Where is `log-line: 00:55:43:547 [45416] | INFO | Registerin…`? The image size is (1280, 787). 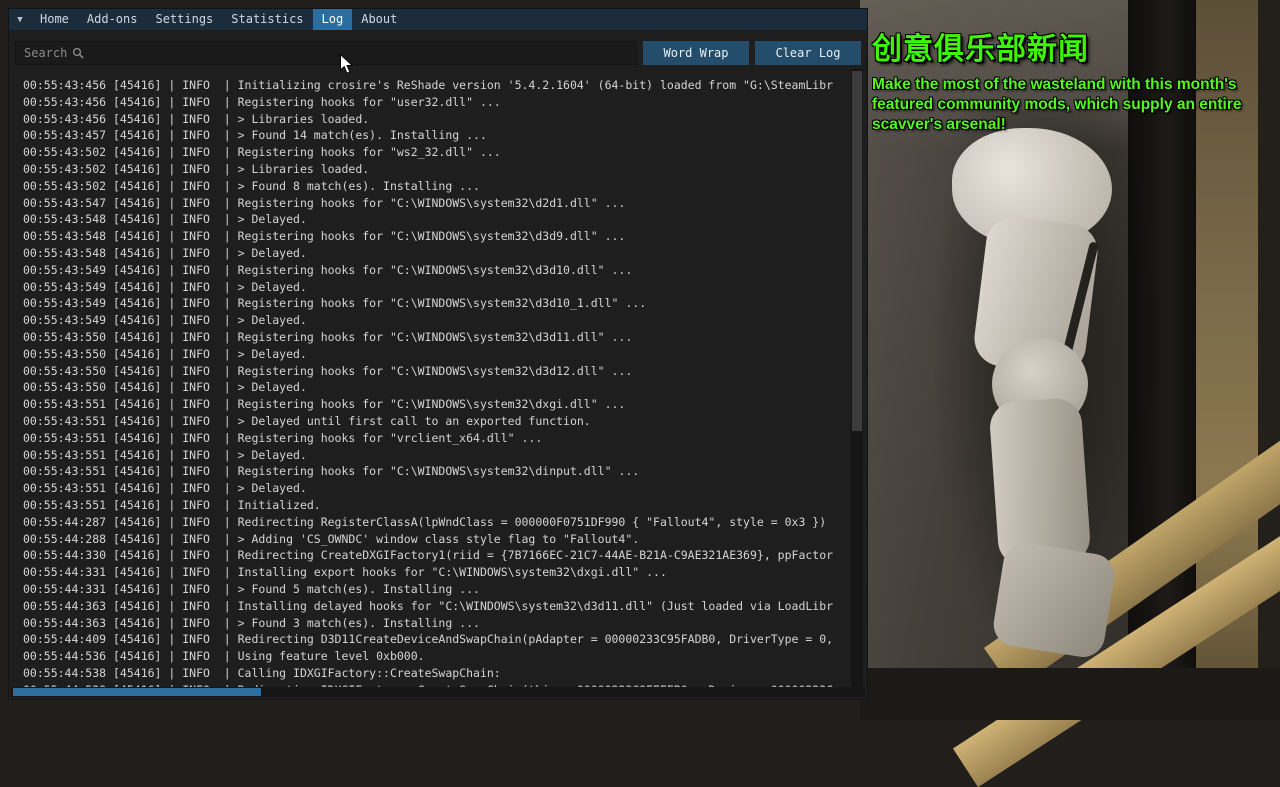
log-line: 00:55:43:547 [45416] | INFO | Registerin… is located at coordinates (324, 202).